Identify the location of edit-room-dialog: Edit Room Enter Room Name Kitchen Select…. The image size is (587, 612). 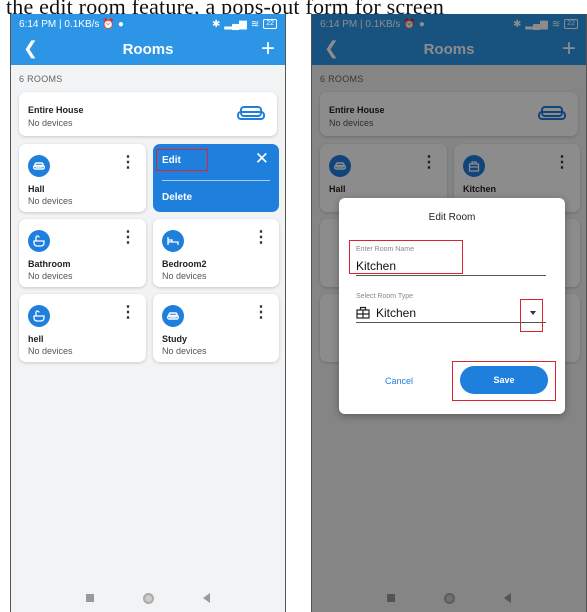
(452, 306).